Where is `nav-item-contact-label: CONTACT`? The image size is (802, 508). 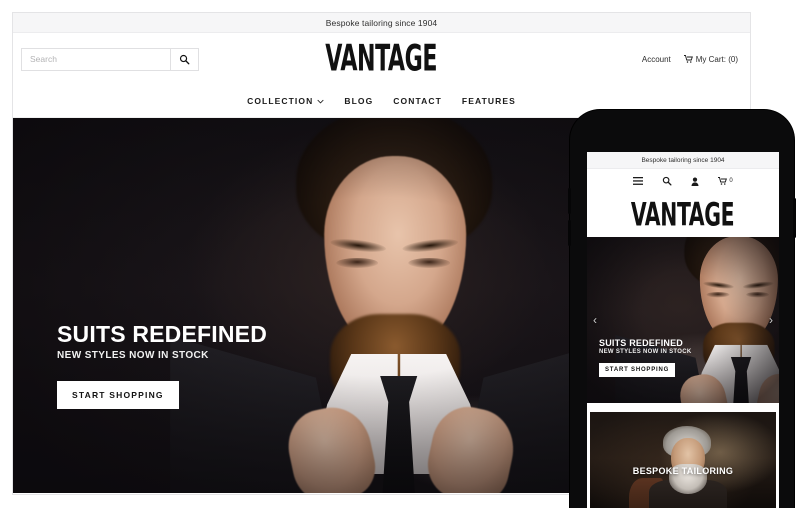
nav-item-contact-label: CONTACT is located at coordinates (417, 101).